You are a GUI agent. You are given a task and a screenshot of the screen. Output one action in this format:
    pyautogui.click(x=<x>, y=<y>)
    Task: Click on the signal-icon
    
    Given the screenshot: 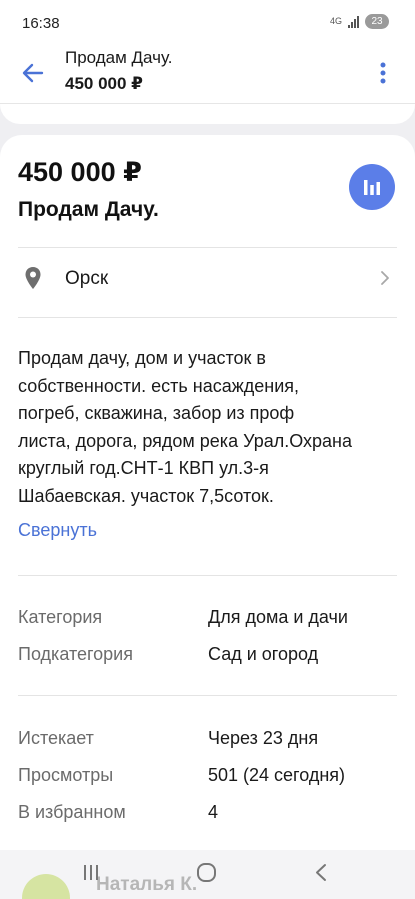 What is the action you would take?
    pyautogui.click(x=353, y=21)
    